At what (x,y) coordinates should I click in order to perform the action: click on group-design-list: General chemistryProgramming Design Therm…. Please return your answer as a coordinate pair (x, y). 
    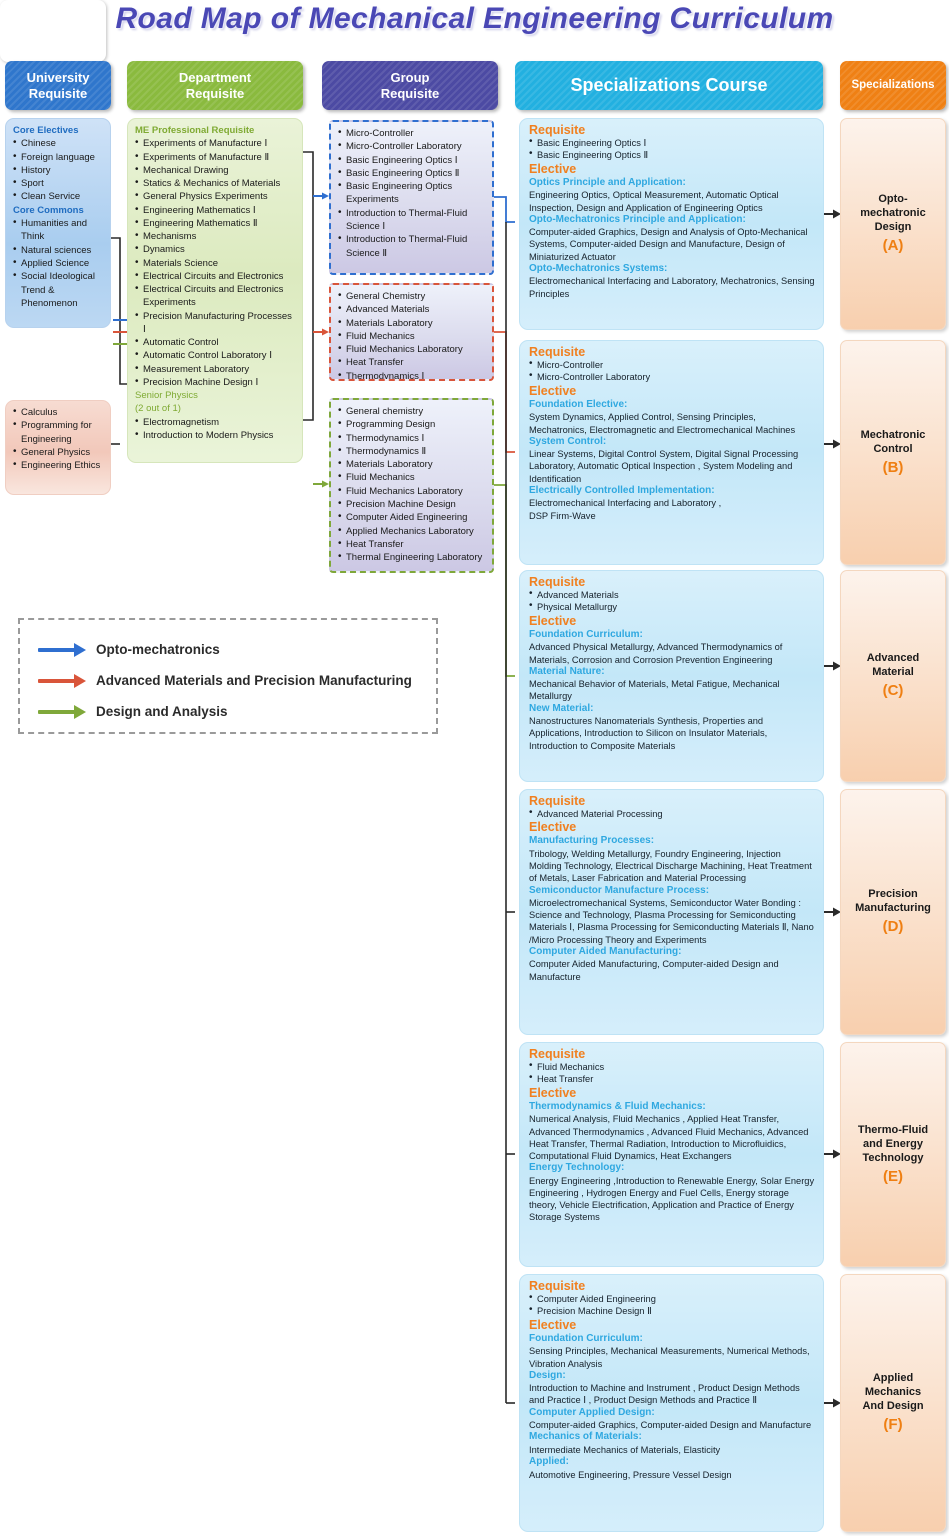
    Looking at the image, I should click on (412, 484).